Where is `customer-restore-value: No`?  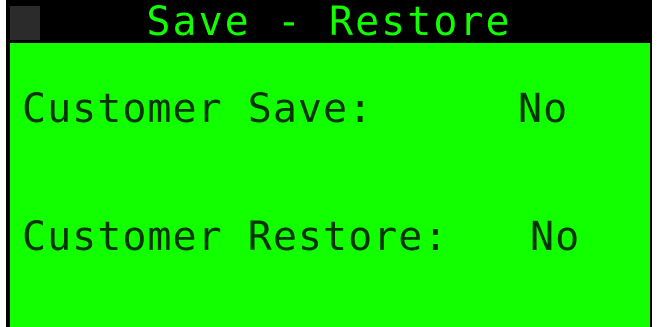
customer-restore-value: No is located at coordinates (555, 237).